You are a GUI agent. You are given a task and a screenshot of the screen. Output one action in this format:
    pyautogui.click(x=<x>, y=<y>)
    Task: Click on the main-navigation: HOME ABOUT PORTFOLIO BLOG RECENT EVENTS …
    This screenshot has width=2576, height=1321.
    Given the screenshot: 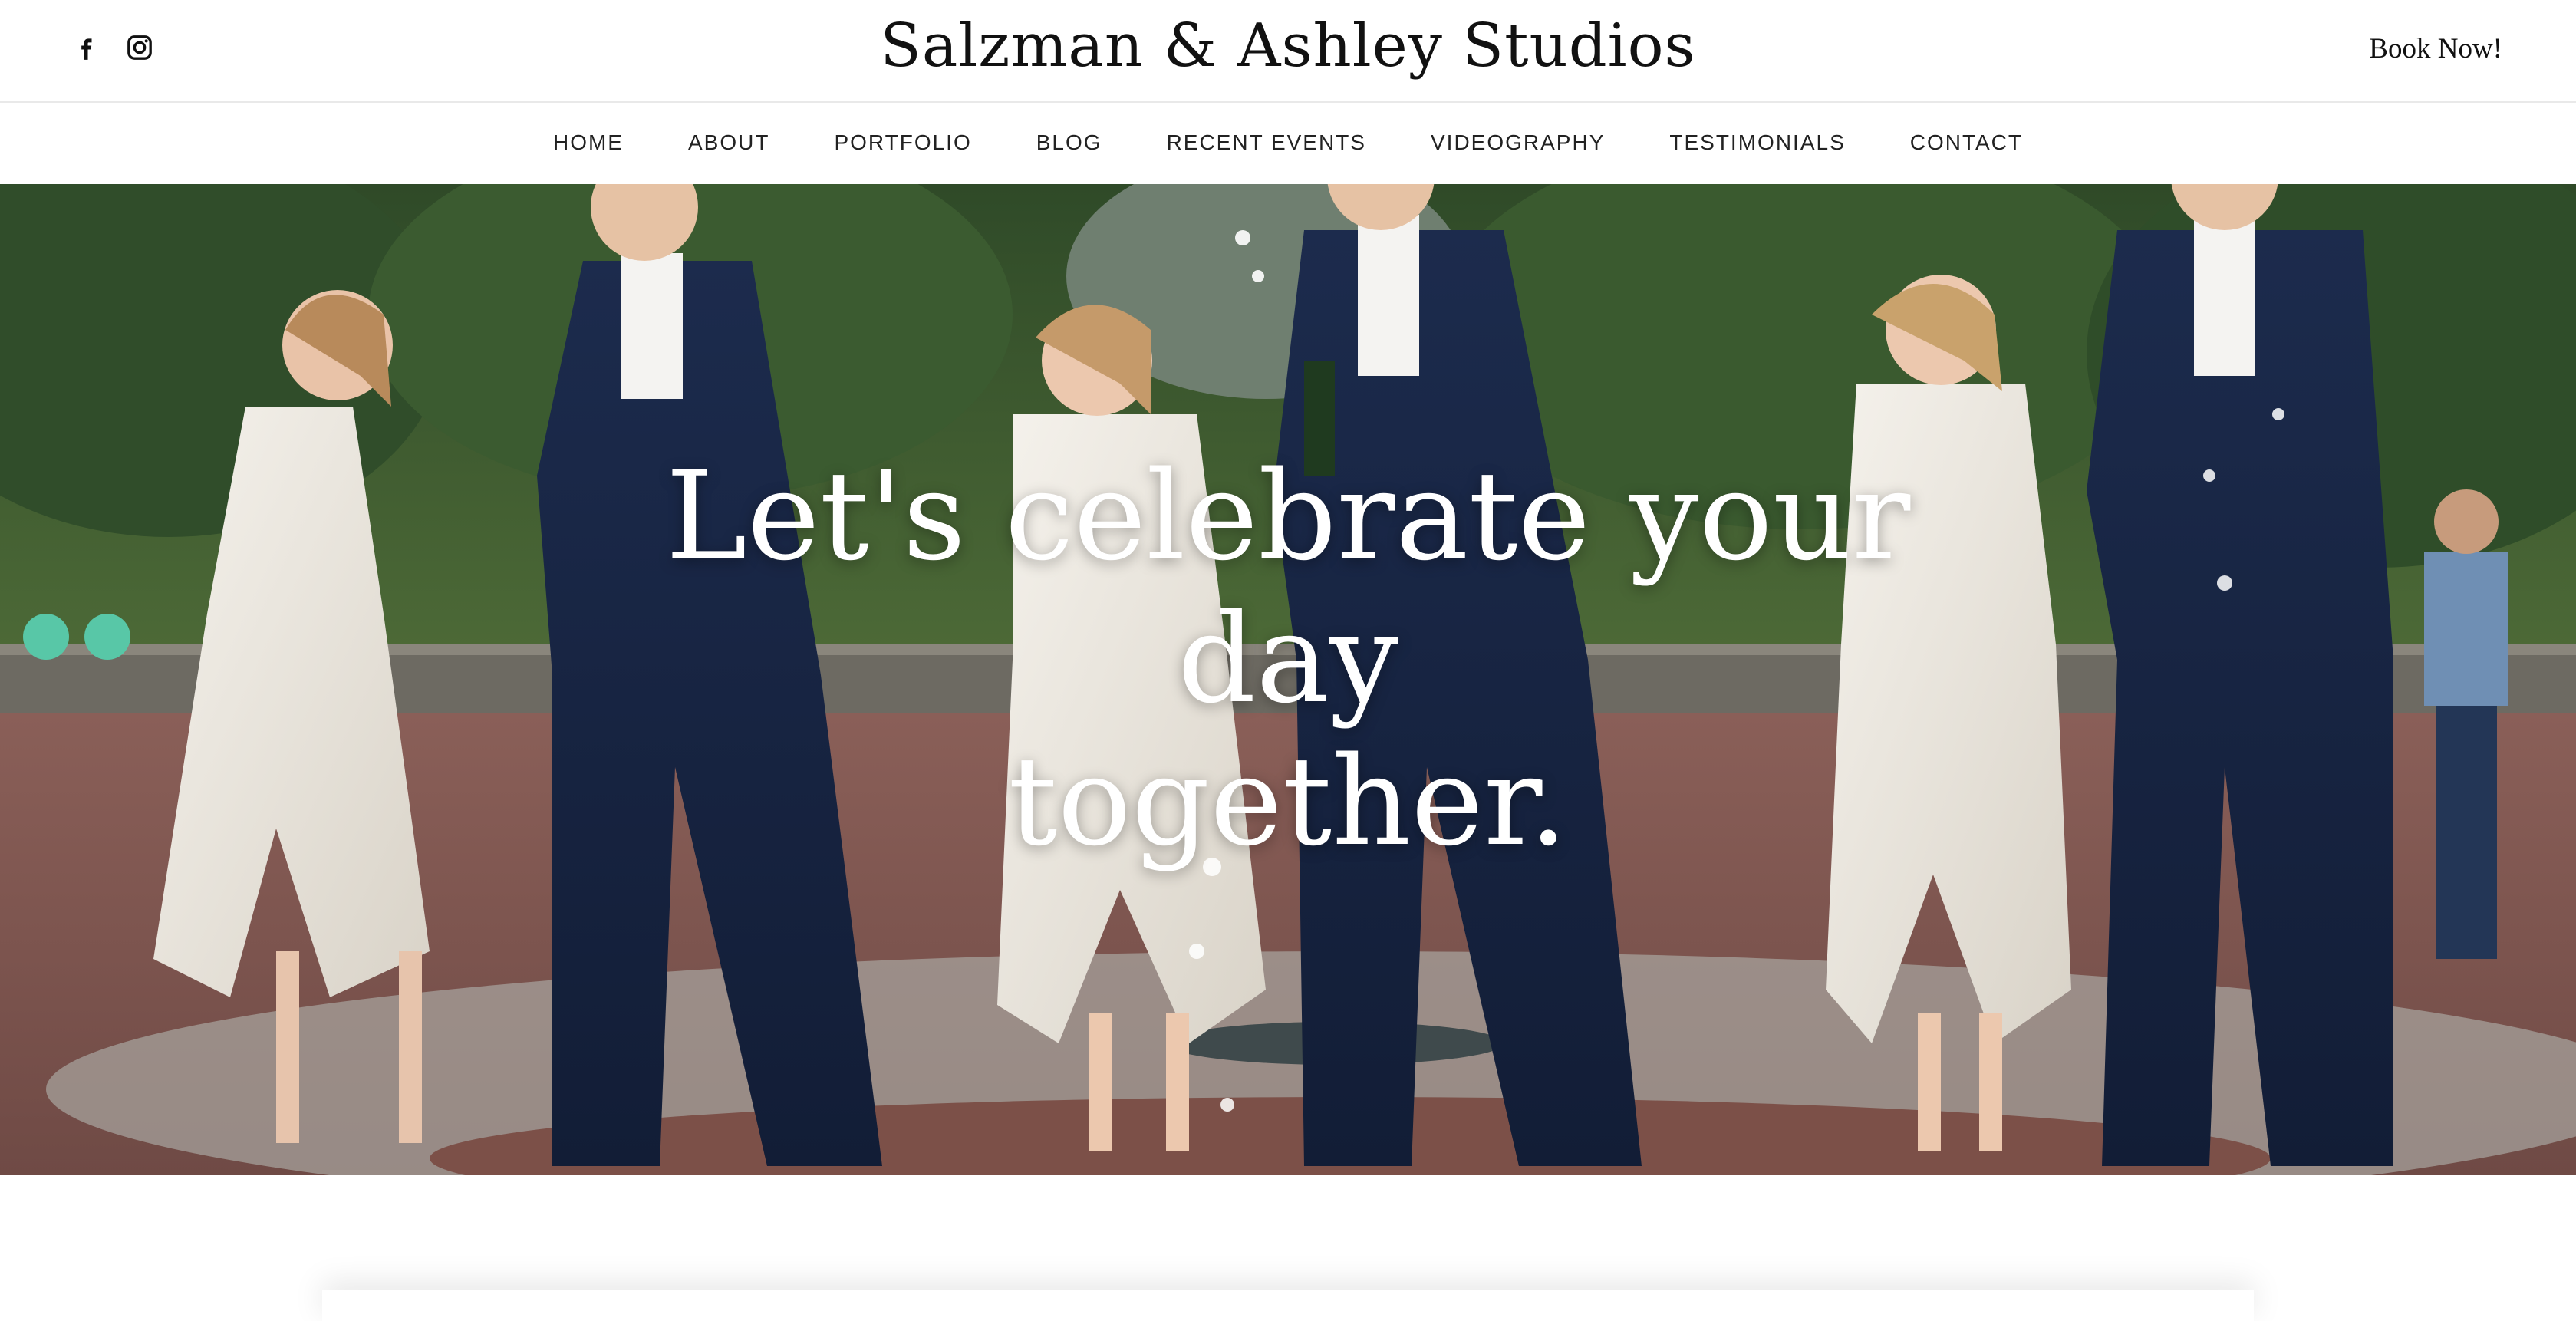 What is the action you would take?
    pyautogui.click(x=1288, y=143)
    